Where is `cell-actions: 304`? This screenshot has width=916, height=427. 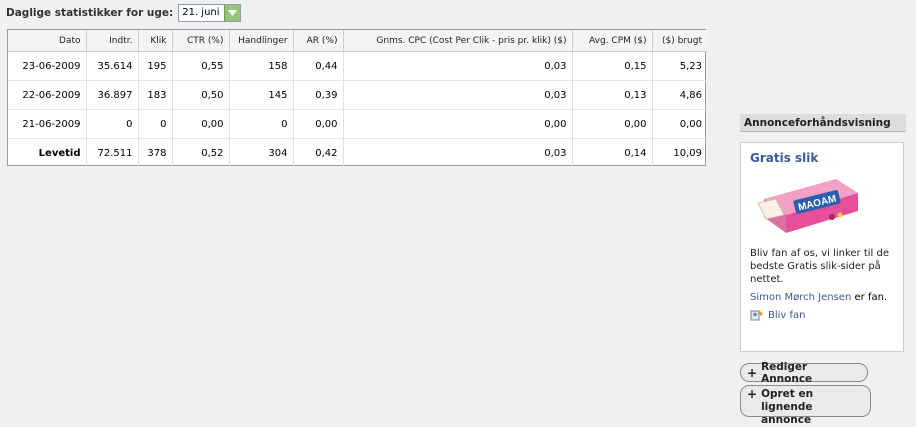 cell-actions: 304 is located at coordinates (261, 152).